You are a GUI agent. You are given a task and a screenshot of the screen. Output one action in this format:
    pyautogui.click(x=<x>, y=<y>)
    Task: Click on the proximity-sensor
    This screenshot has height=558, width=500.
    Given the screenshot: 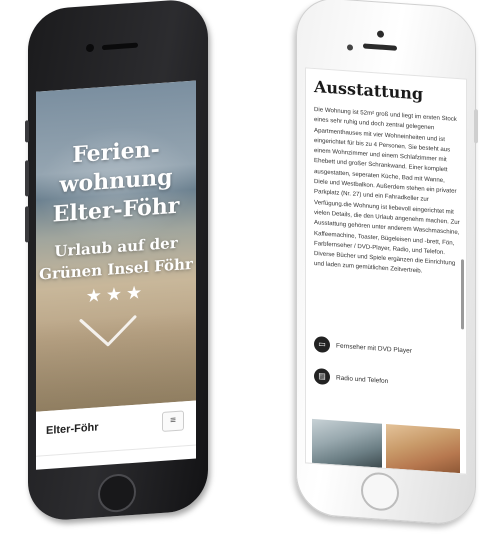 What is the action you would take?
    pyautogui.click(x=350, y=47)
    